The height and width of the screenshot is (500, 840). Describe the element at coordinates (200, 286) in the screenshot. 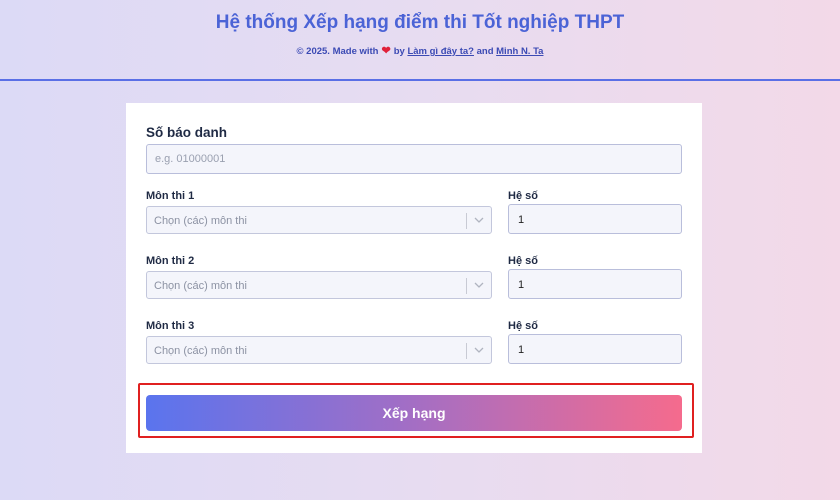

I see `subject-2-placeholder: Chọn (các) môn thi` at that location.